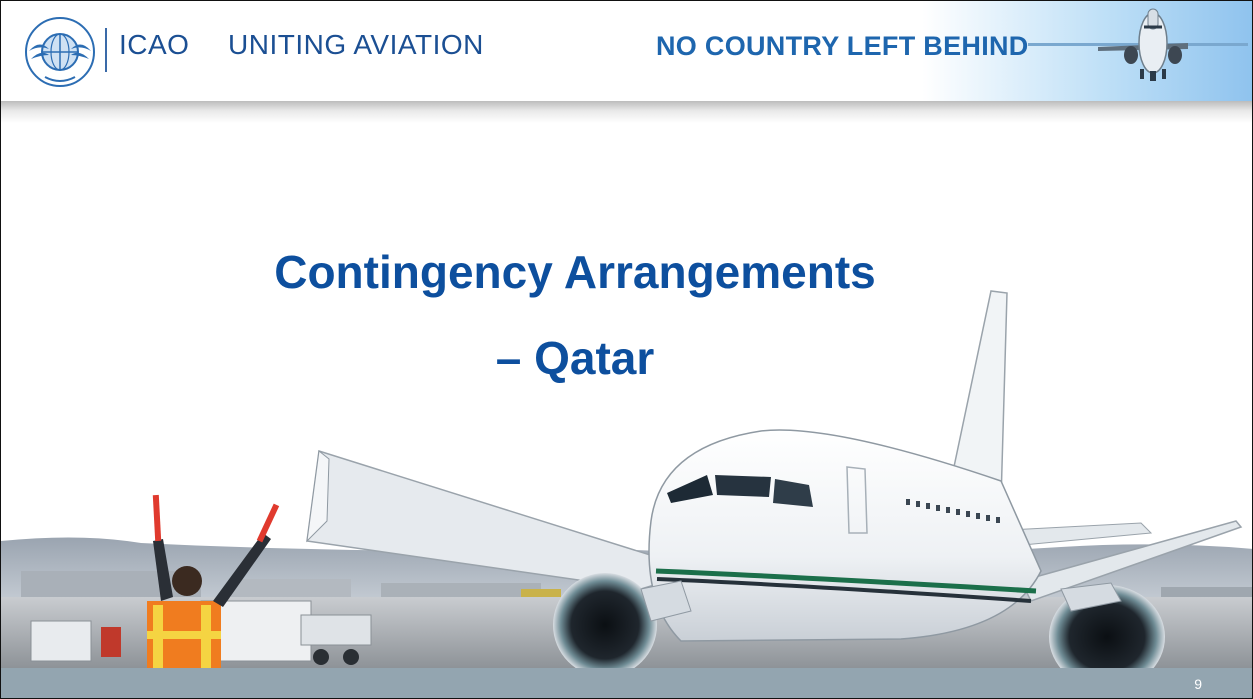 This screenshot has width=1253, height=699. What do you see at coordinates (626, 683) in the screenshot?
I see `footer-bar: 9` at bounding box center [626, 683].